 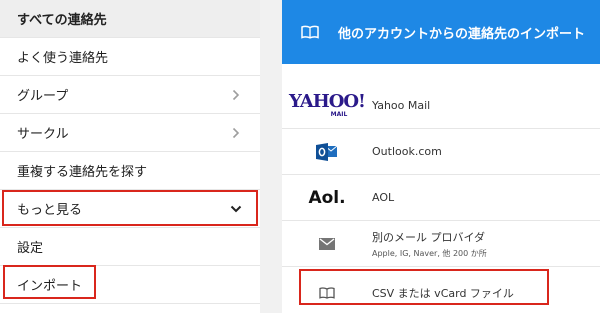 I want to click on panel-divider, so click(x=271, y=156).